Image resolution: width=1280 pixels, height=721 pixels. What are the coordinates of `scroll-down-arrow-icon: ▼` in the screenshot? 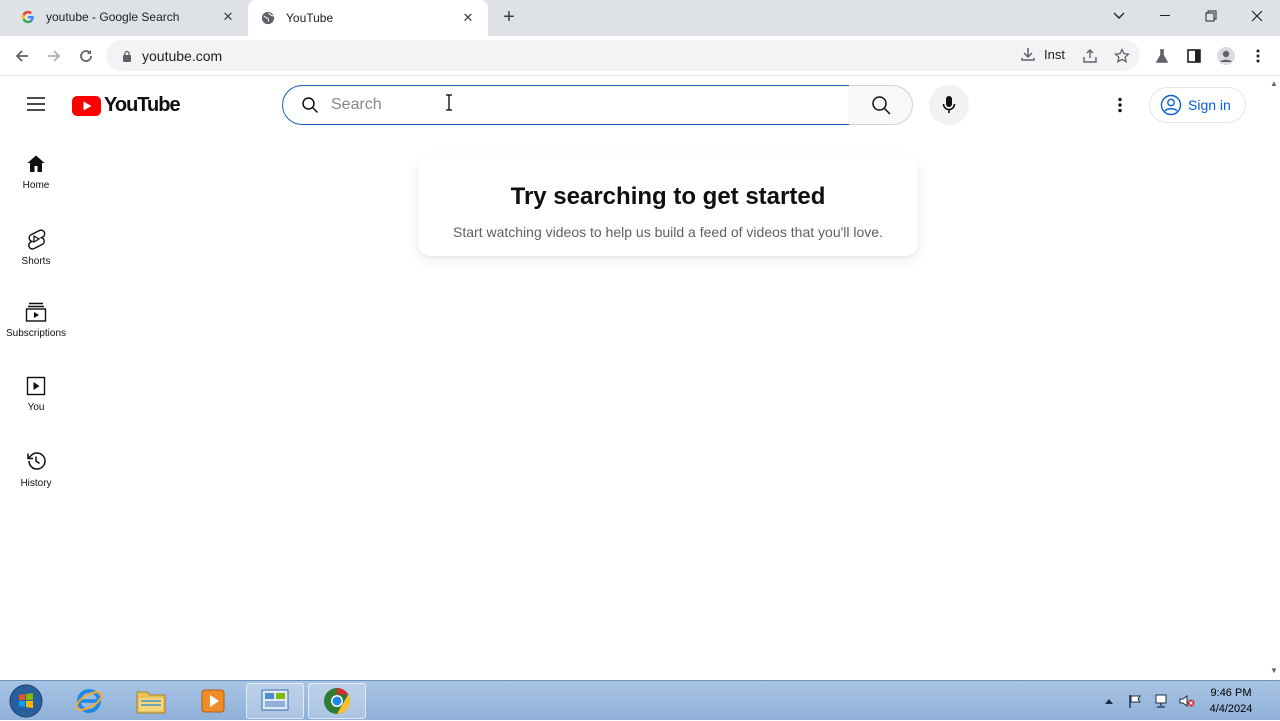 It's located at (1274, 671).